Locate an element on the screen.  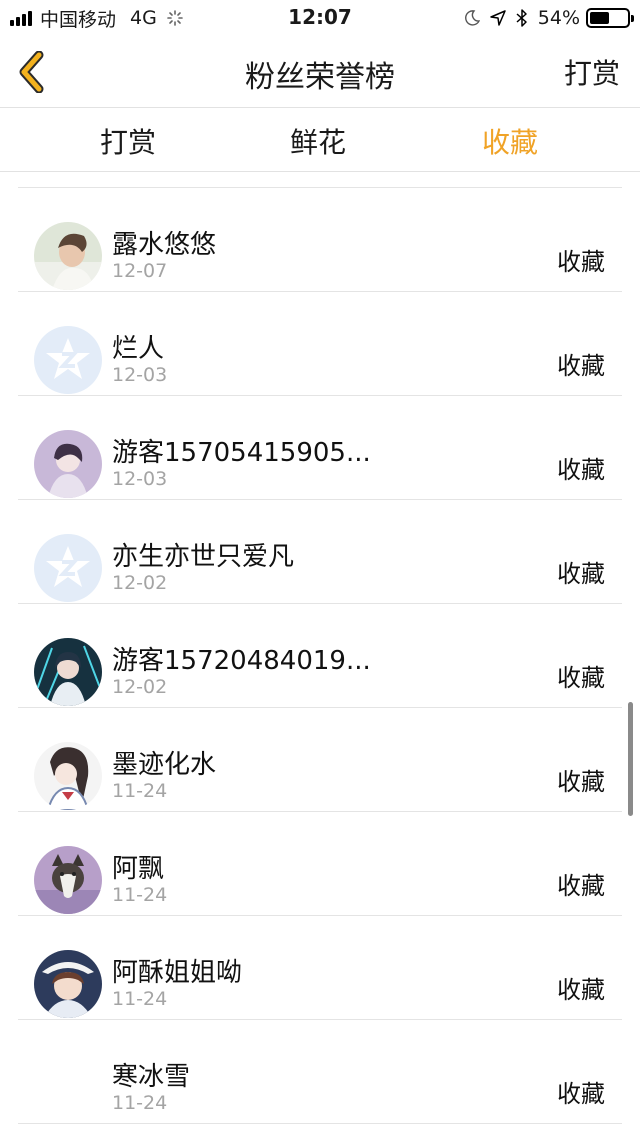
list-item: 阿酥姐姐呦 11-24 收藏 is located at coordinates (320, 968).